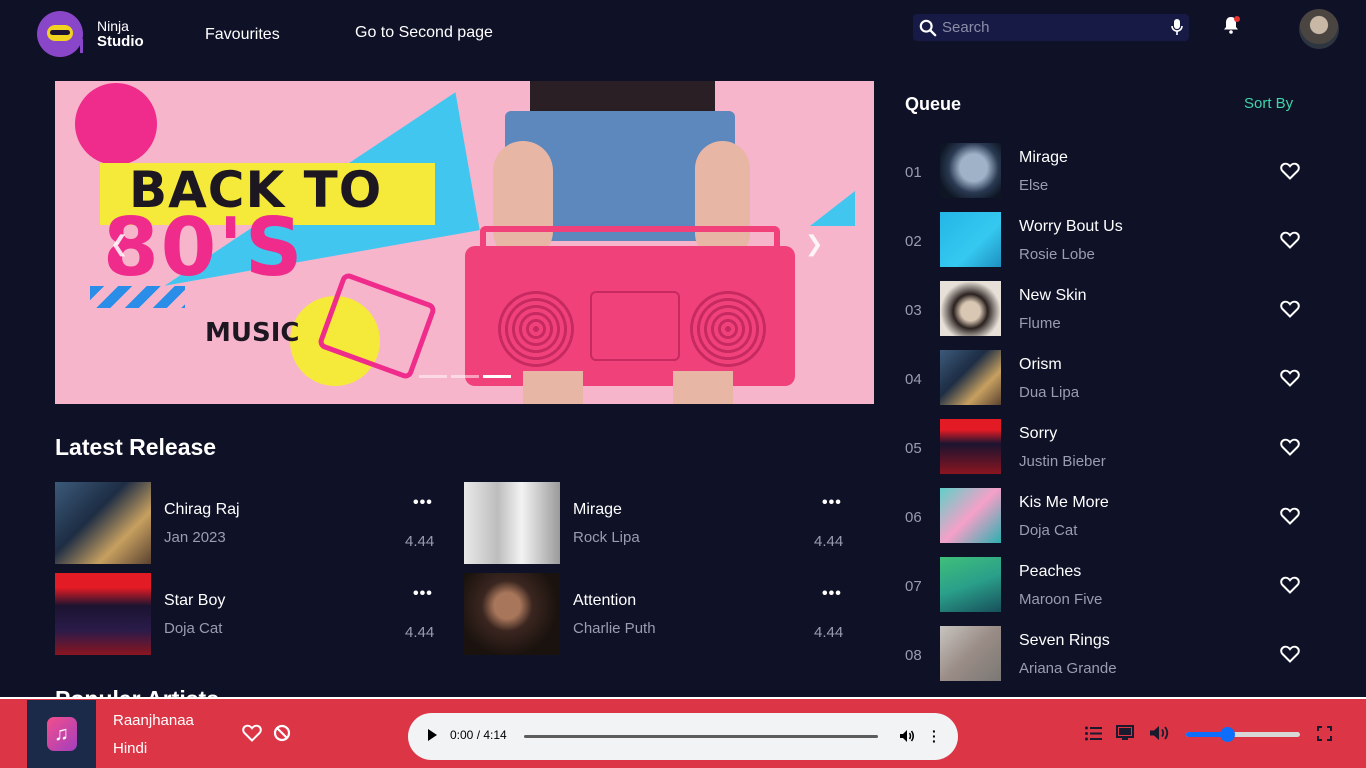  What do you see at coordinates (1268, 103) in the screenshot?
I see `sort-by-button: Sort By` at bounding box center [1268, 103].